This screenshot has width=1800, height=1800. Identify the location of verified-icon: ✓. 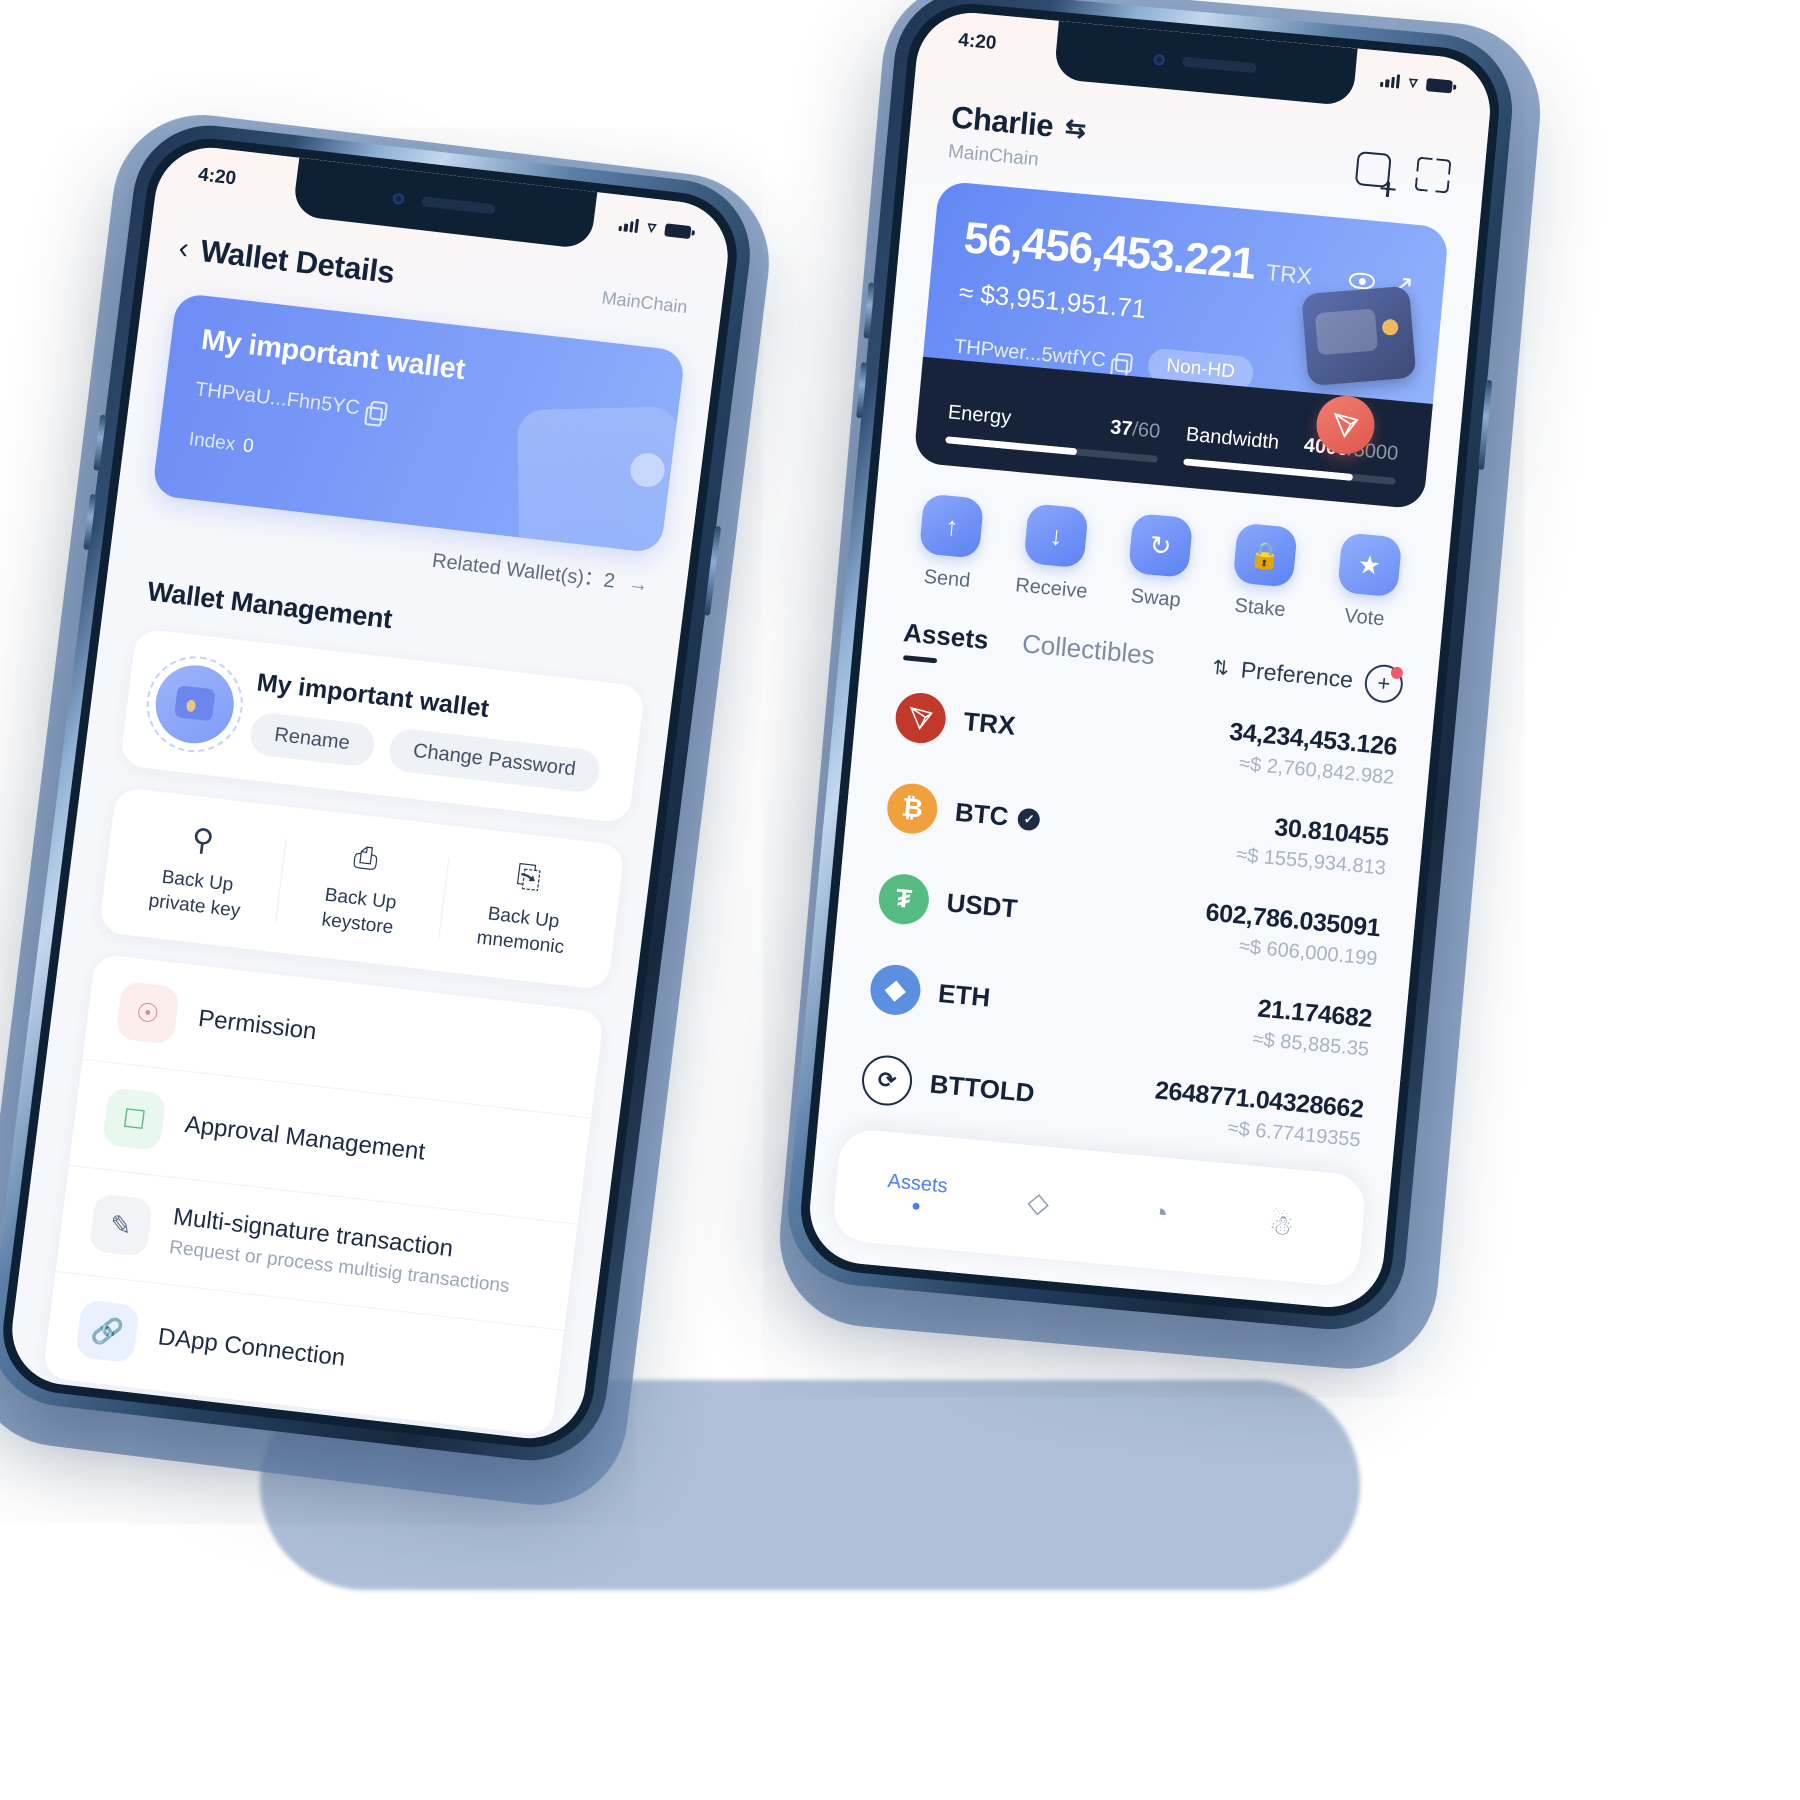
(1029, 819).